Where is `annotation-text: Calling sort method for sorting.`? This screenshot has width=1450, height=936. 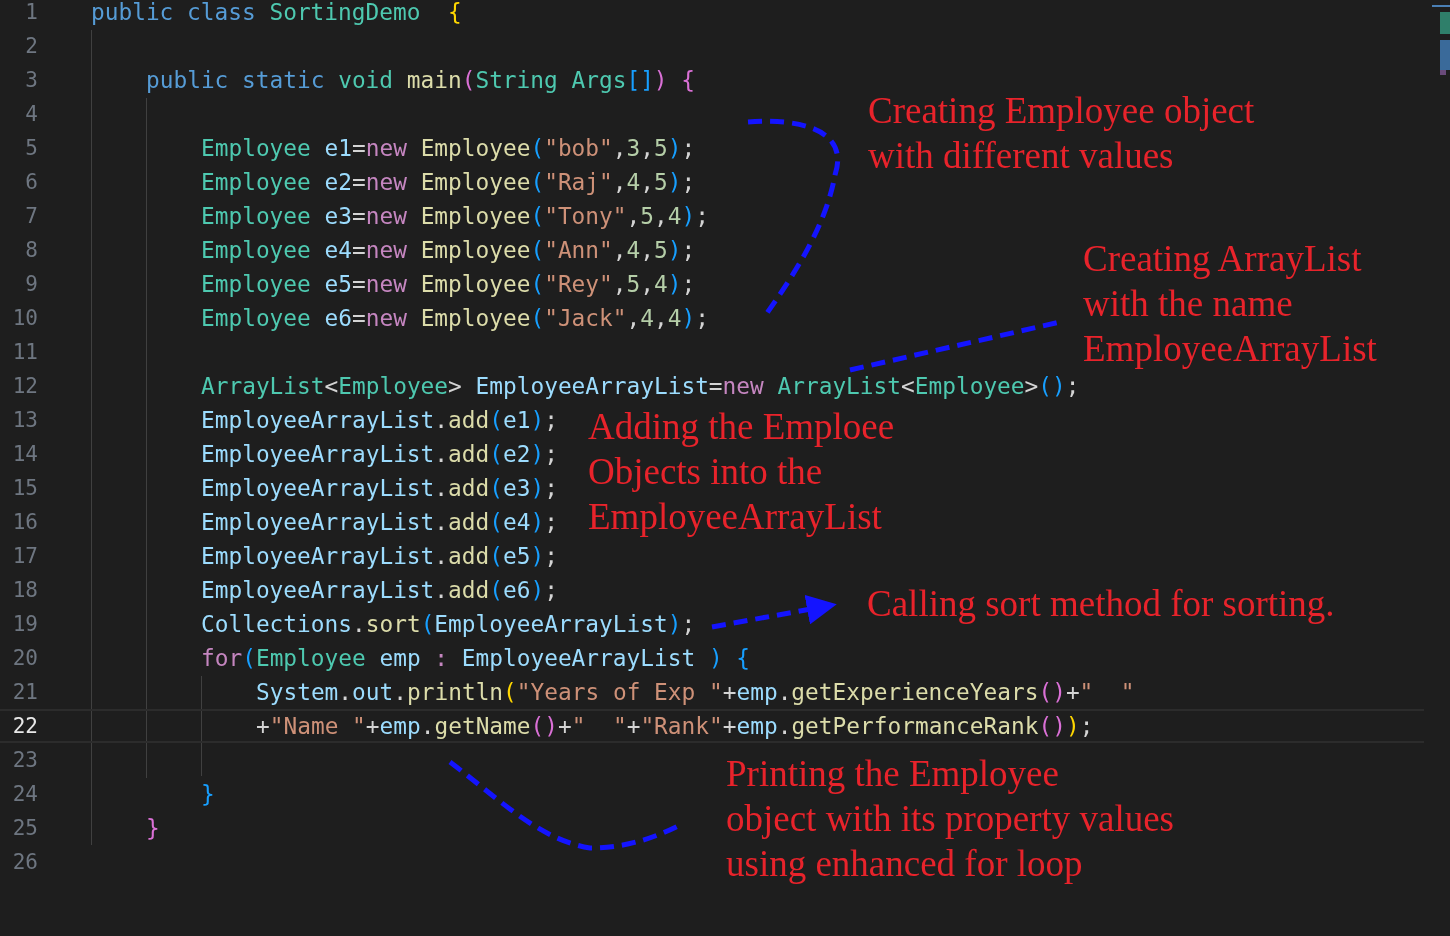
annotation-text: Calling sort method for sorting. is located at coordinates (1101, 604).